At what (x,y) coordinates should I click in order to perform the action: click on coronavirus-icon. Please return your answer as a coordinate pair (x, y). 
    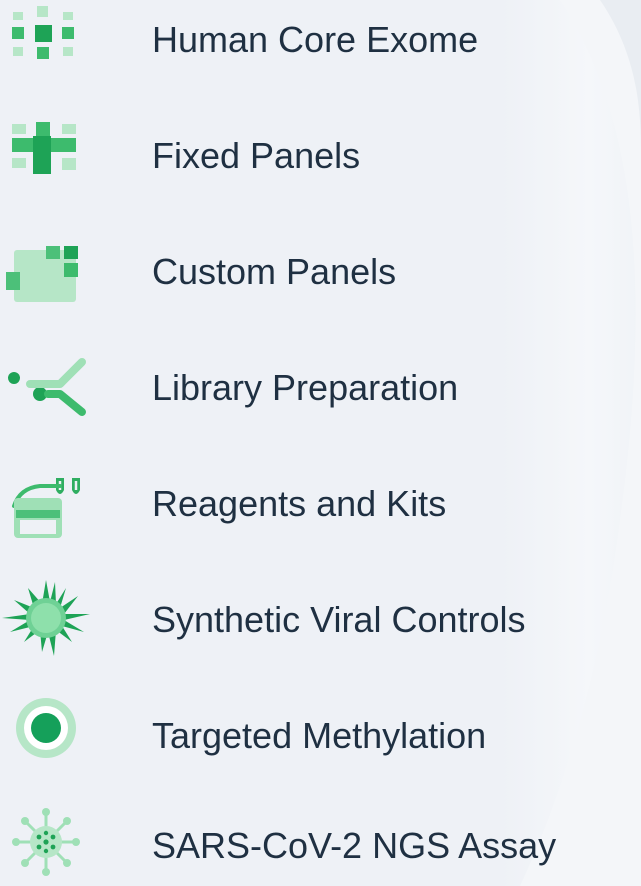
    Looking at the image, I should click on (50, 846).